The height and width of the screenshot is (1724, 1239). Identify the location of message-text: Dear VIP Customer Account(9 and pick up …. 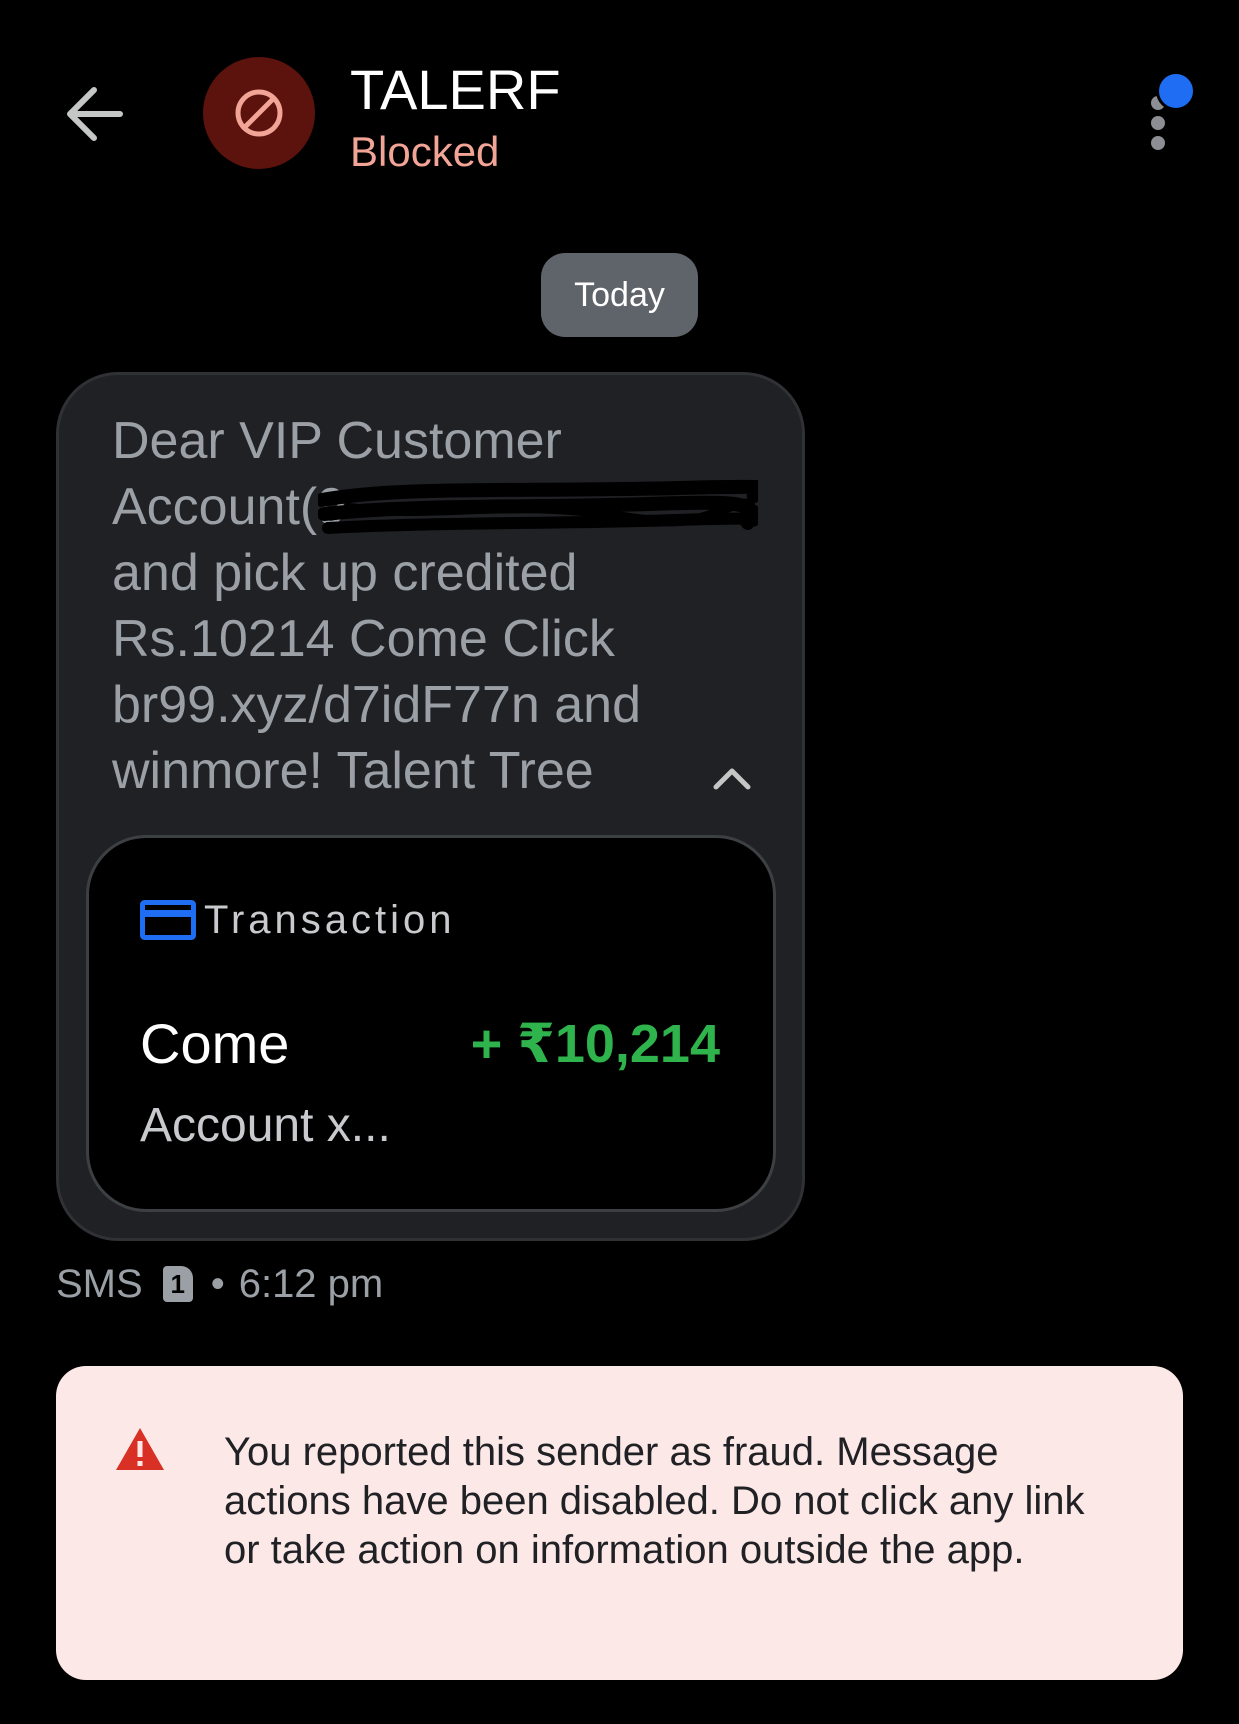
(377, 606).